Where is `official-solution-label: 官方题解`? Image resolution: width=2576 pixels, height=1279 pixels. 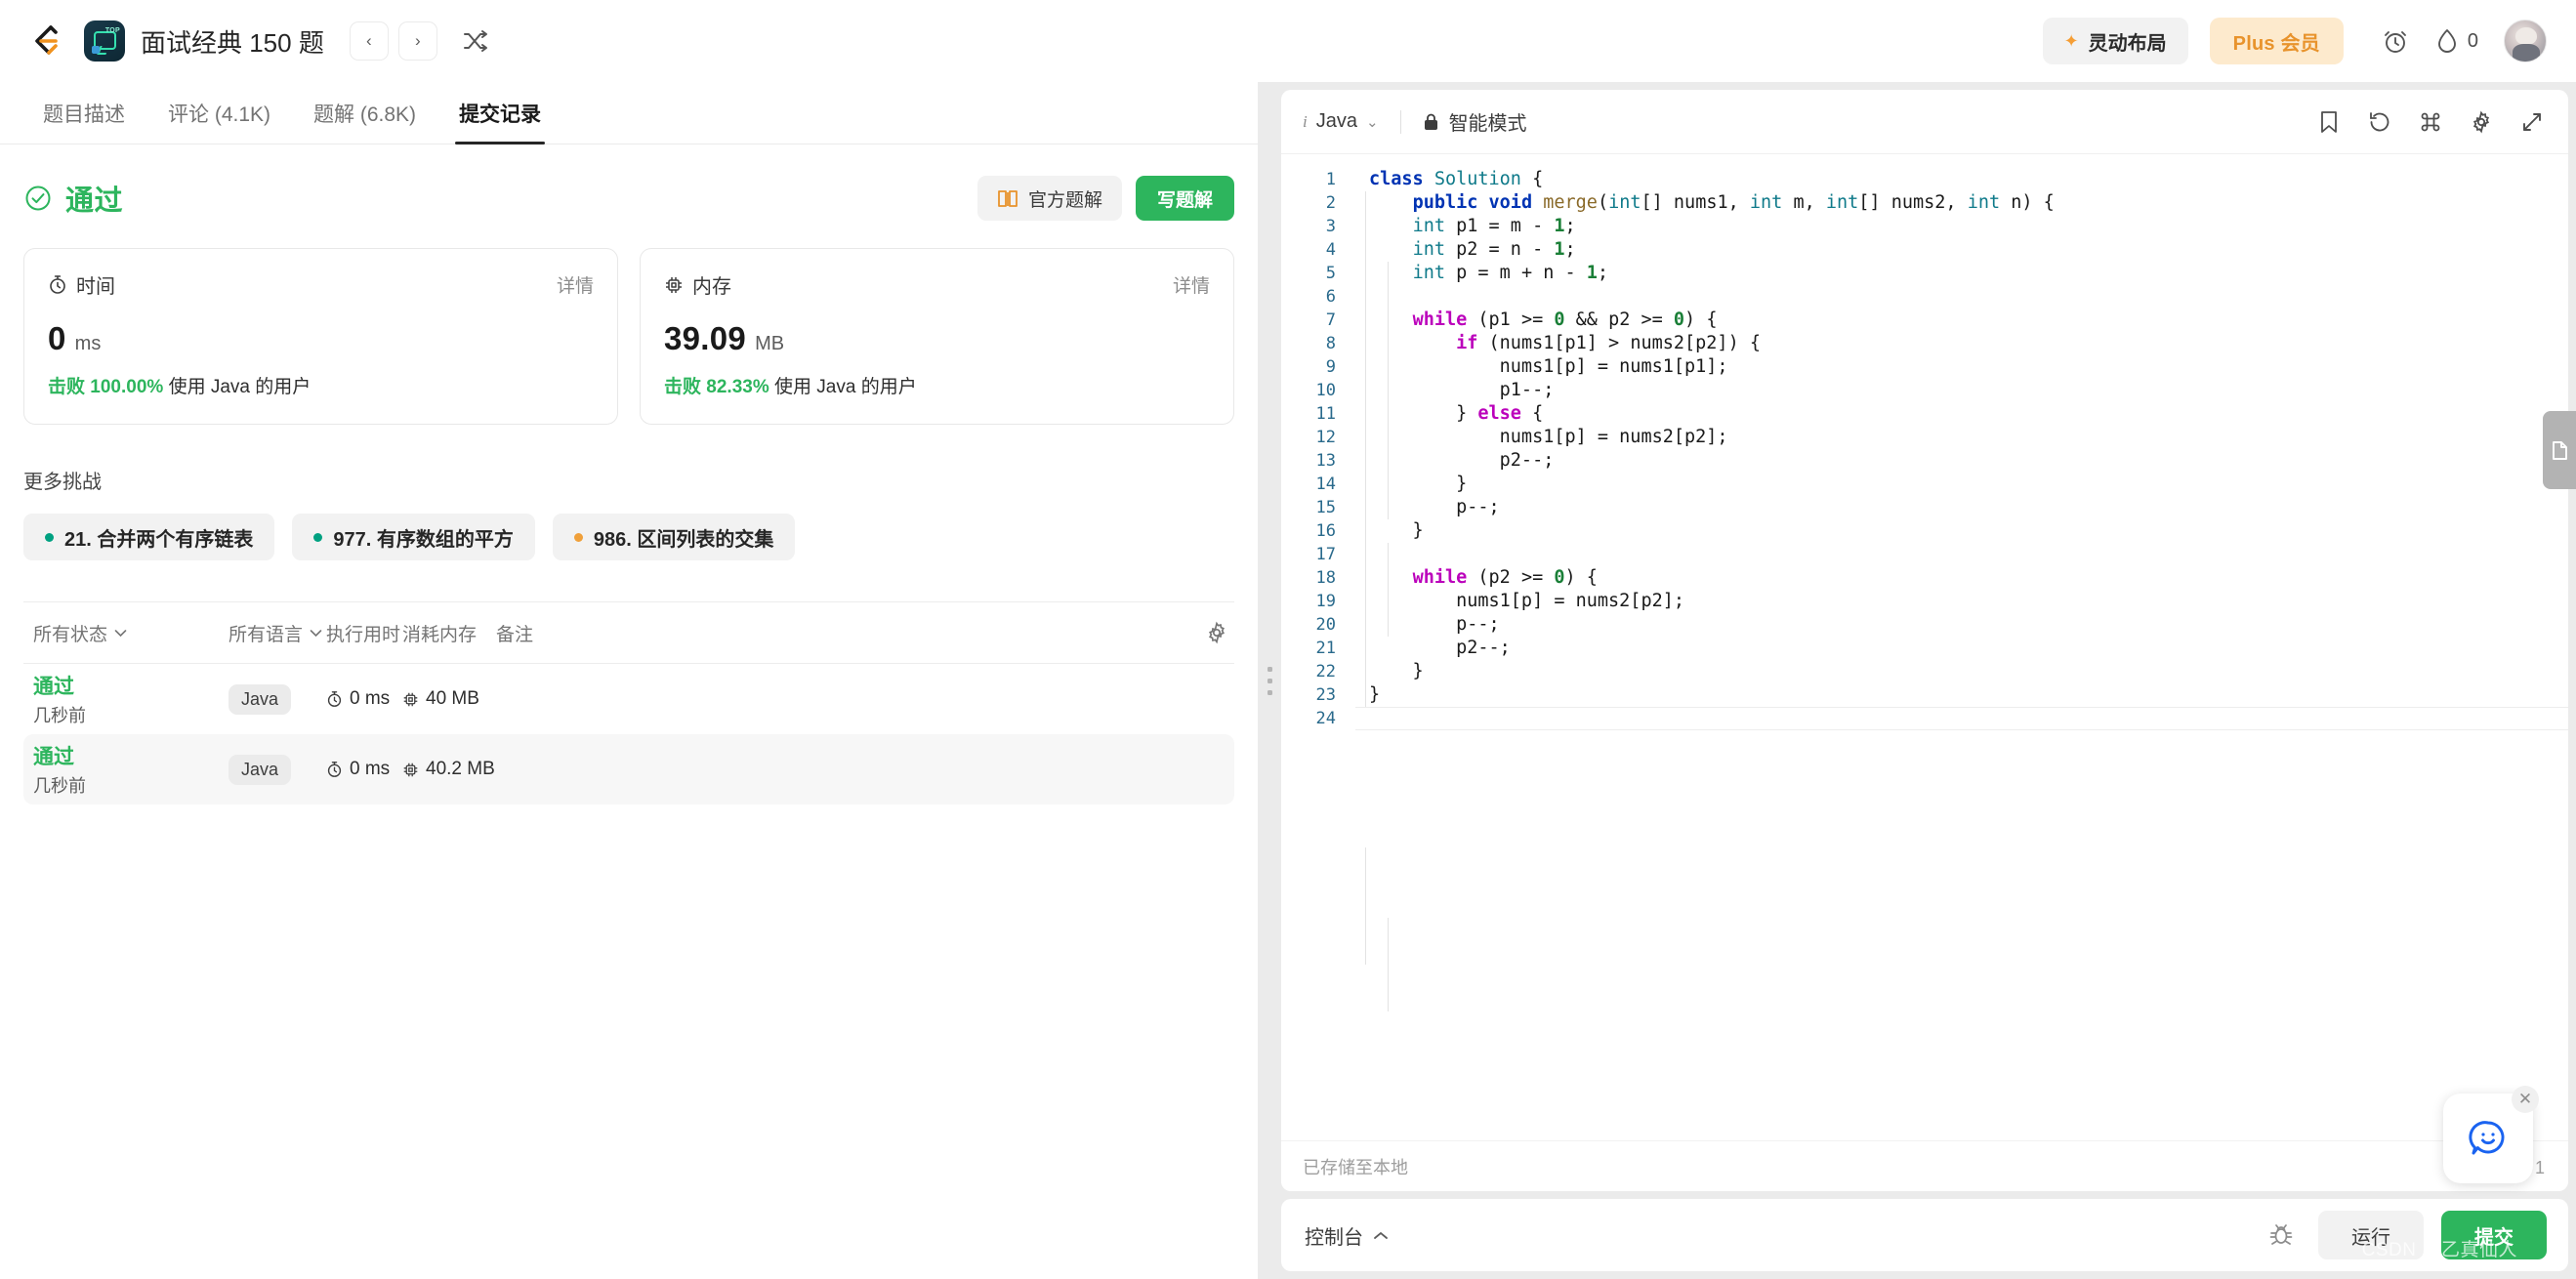 official-solution-label: 官方题解 is located at coordinates (1064, 200).